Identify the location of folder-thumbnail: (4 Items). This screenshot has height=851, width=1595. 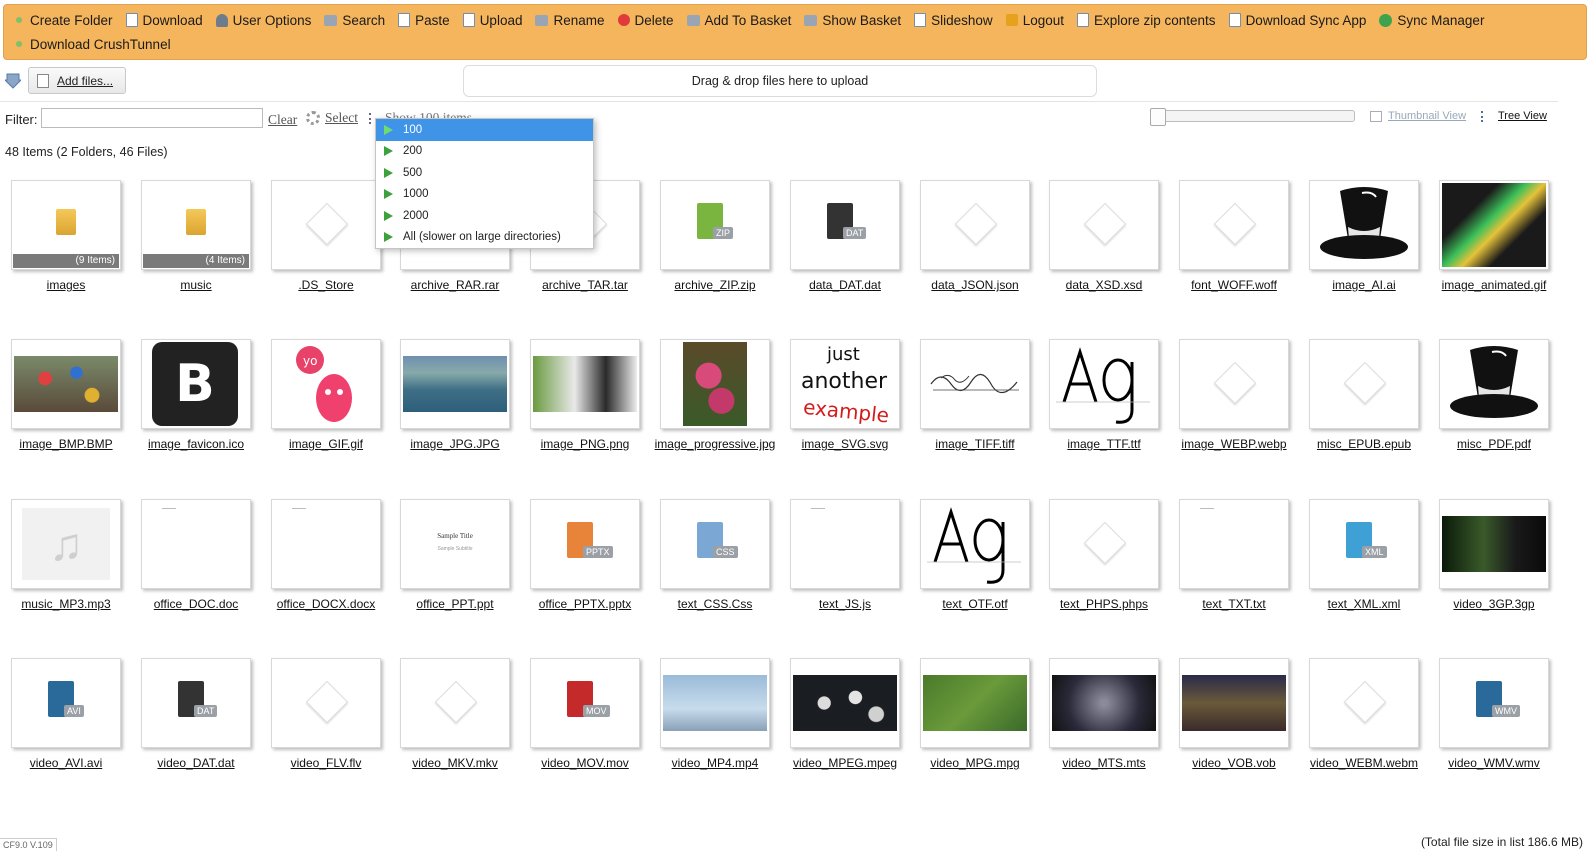
(196, 225).